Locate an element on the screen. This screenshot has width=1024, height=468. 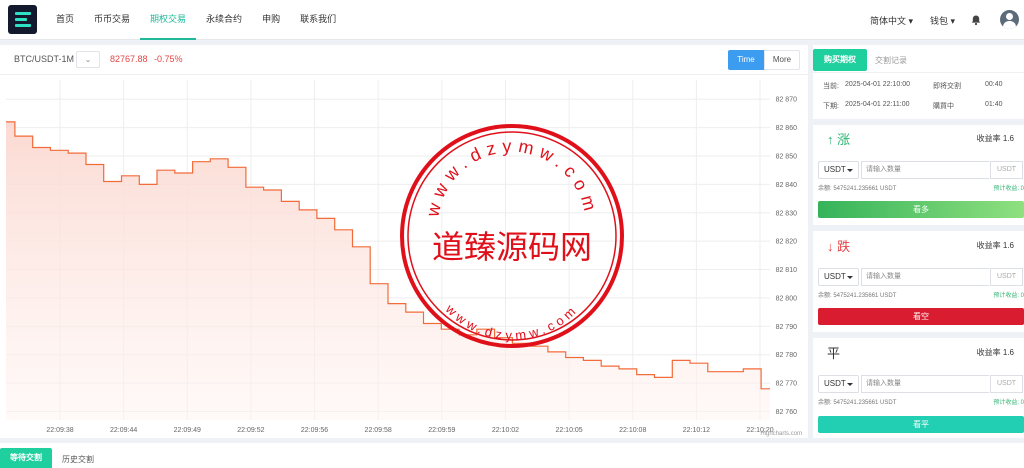
buy-flat-button: 看平 is located at coordinates (921, 424).